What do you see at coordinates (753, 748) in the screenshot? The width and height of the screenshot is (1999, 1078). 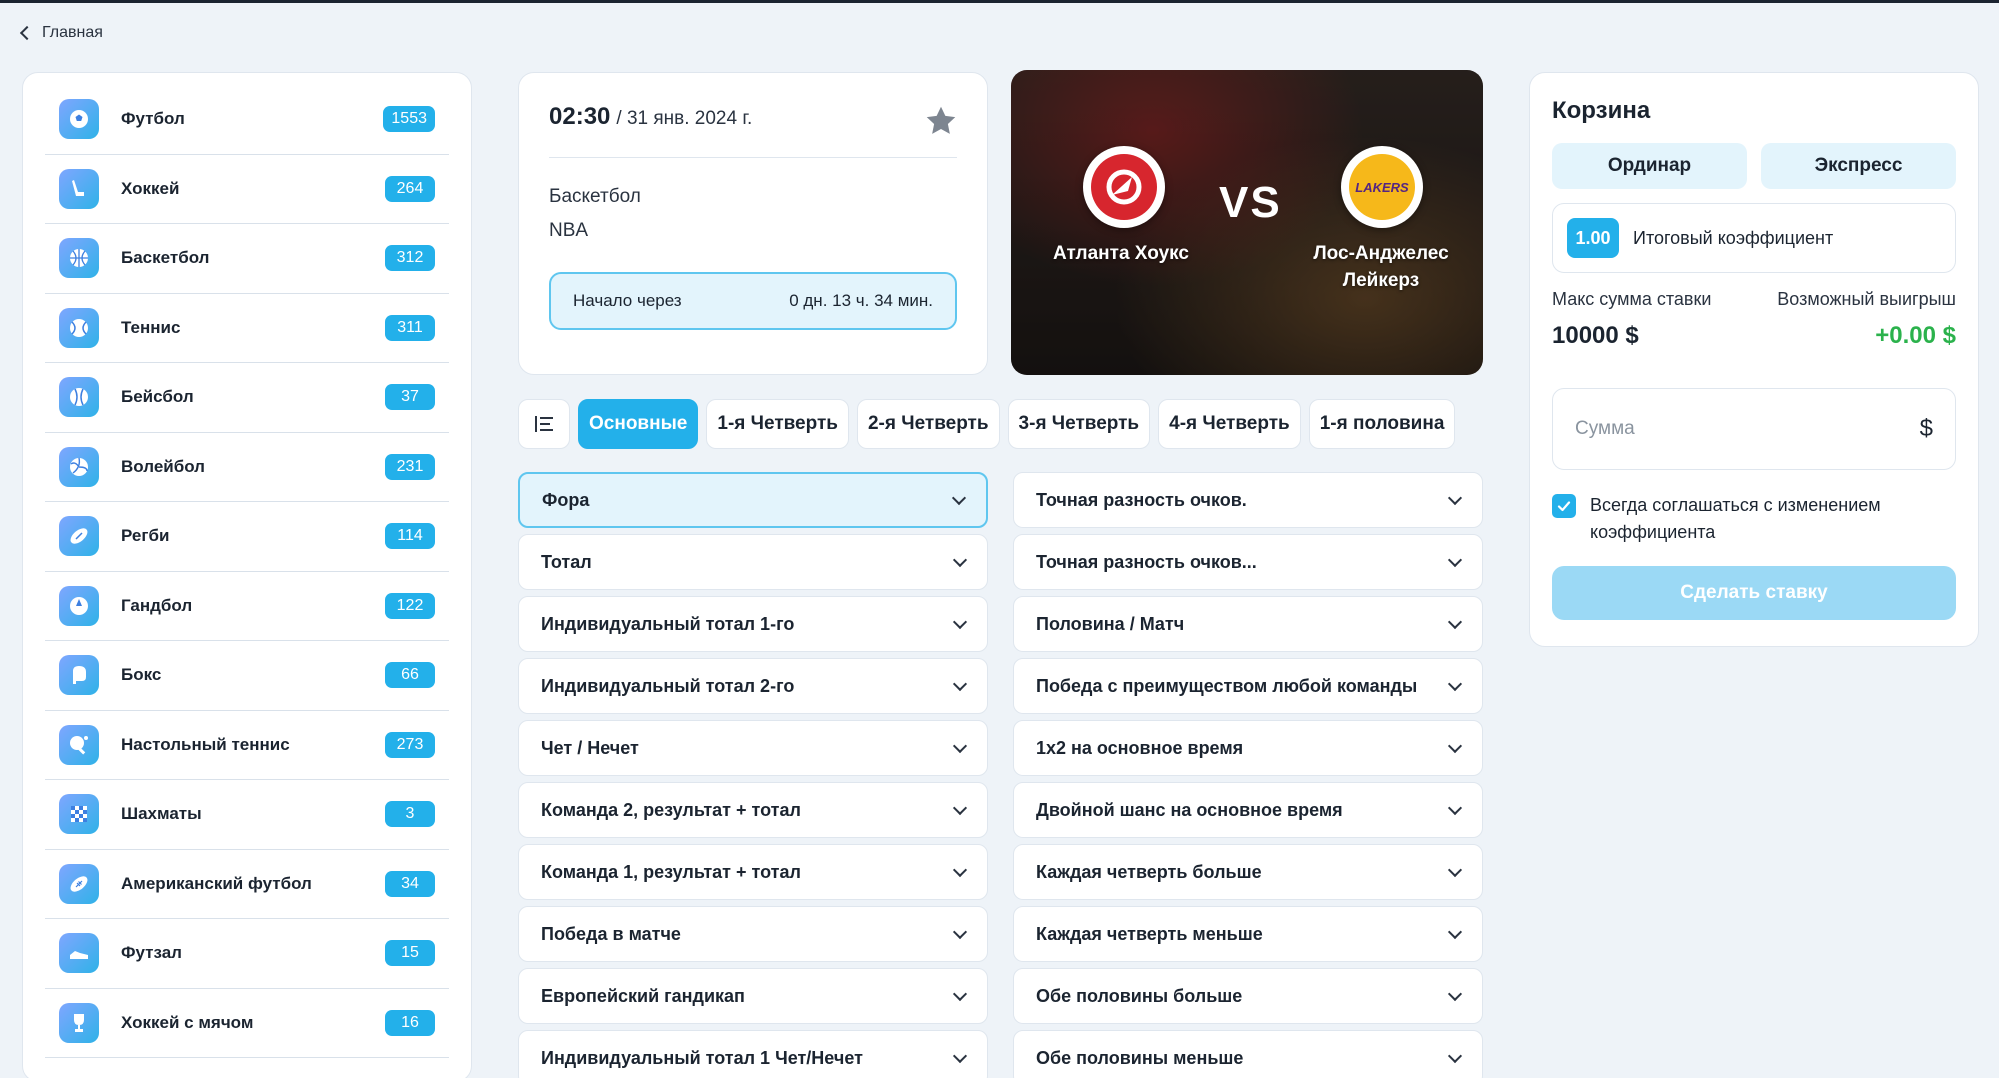 I see `market-dropdown: Чет / Нечет` at bounding box center [753, 748].